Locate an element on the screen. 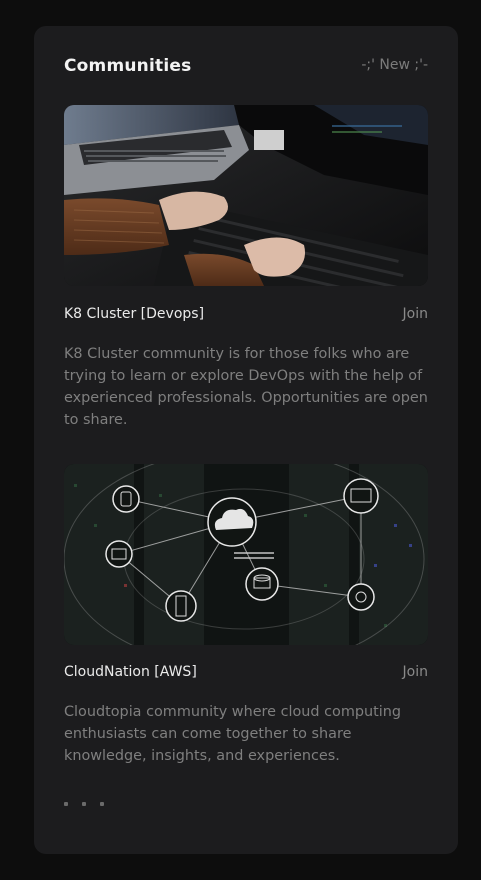  card-title: Communities is located at coordinates (128, 66).